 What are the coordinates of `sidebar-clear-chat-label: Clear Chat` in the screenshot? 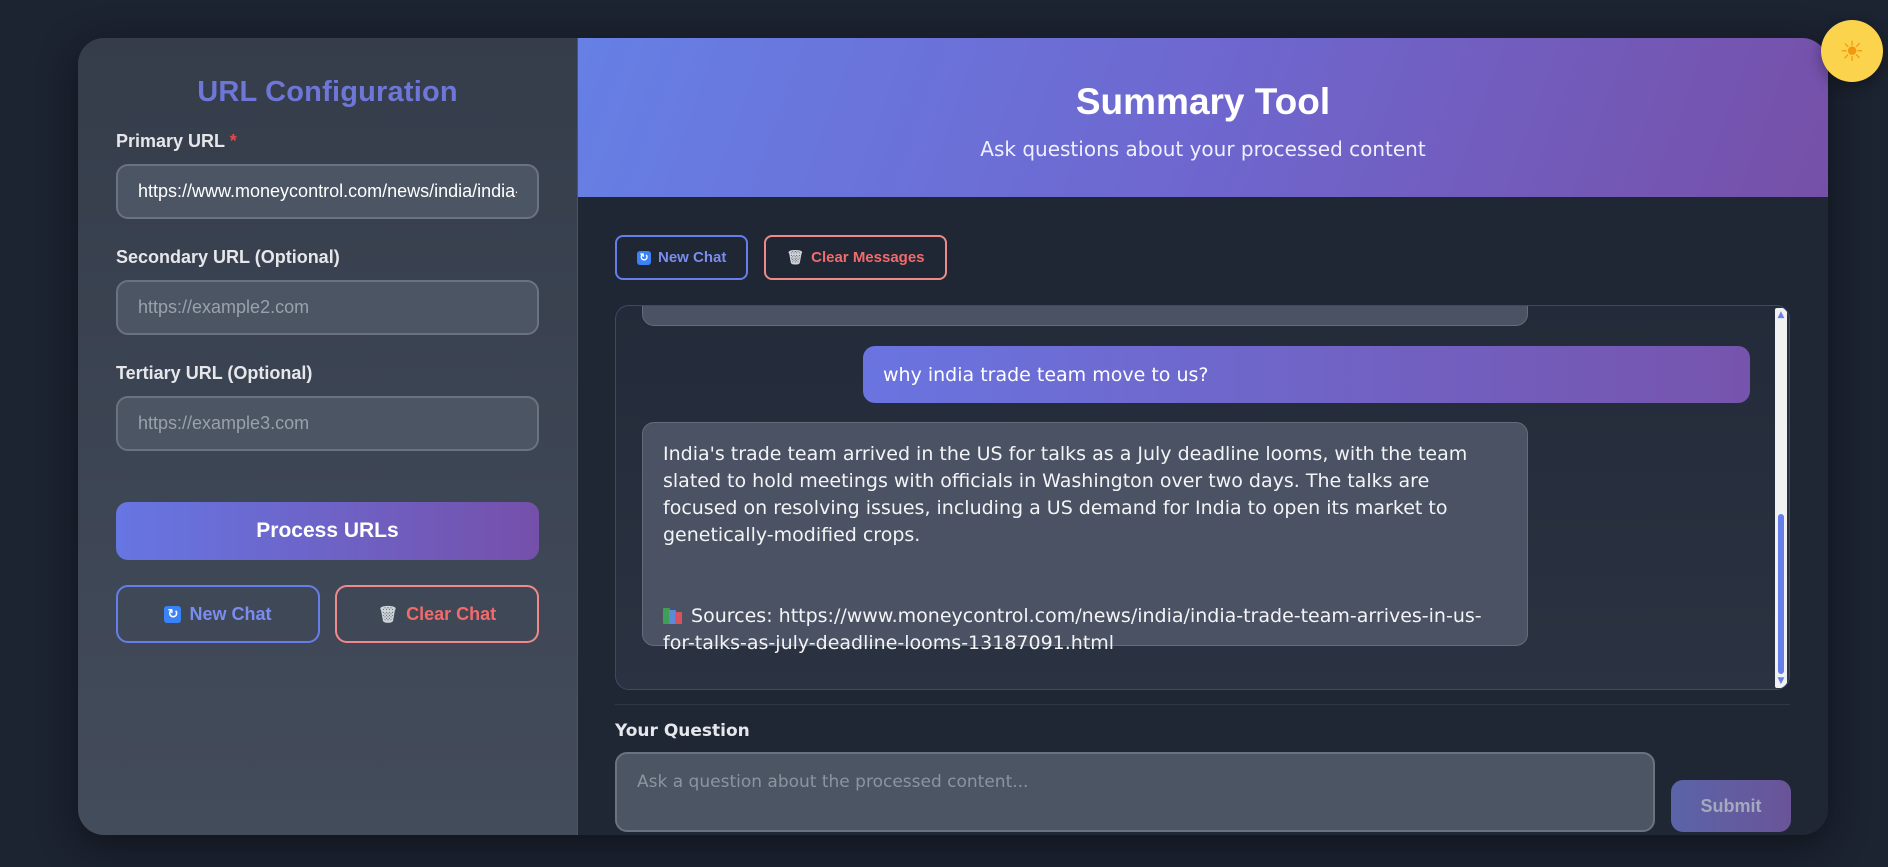 It's located at (451, 613).